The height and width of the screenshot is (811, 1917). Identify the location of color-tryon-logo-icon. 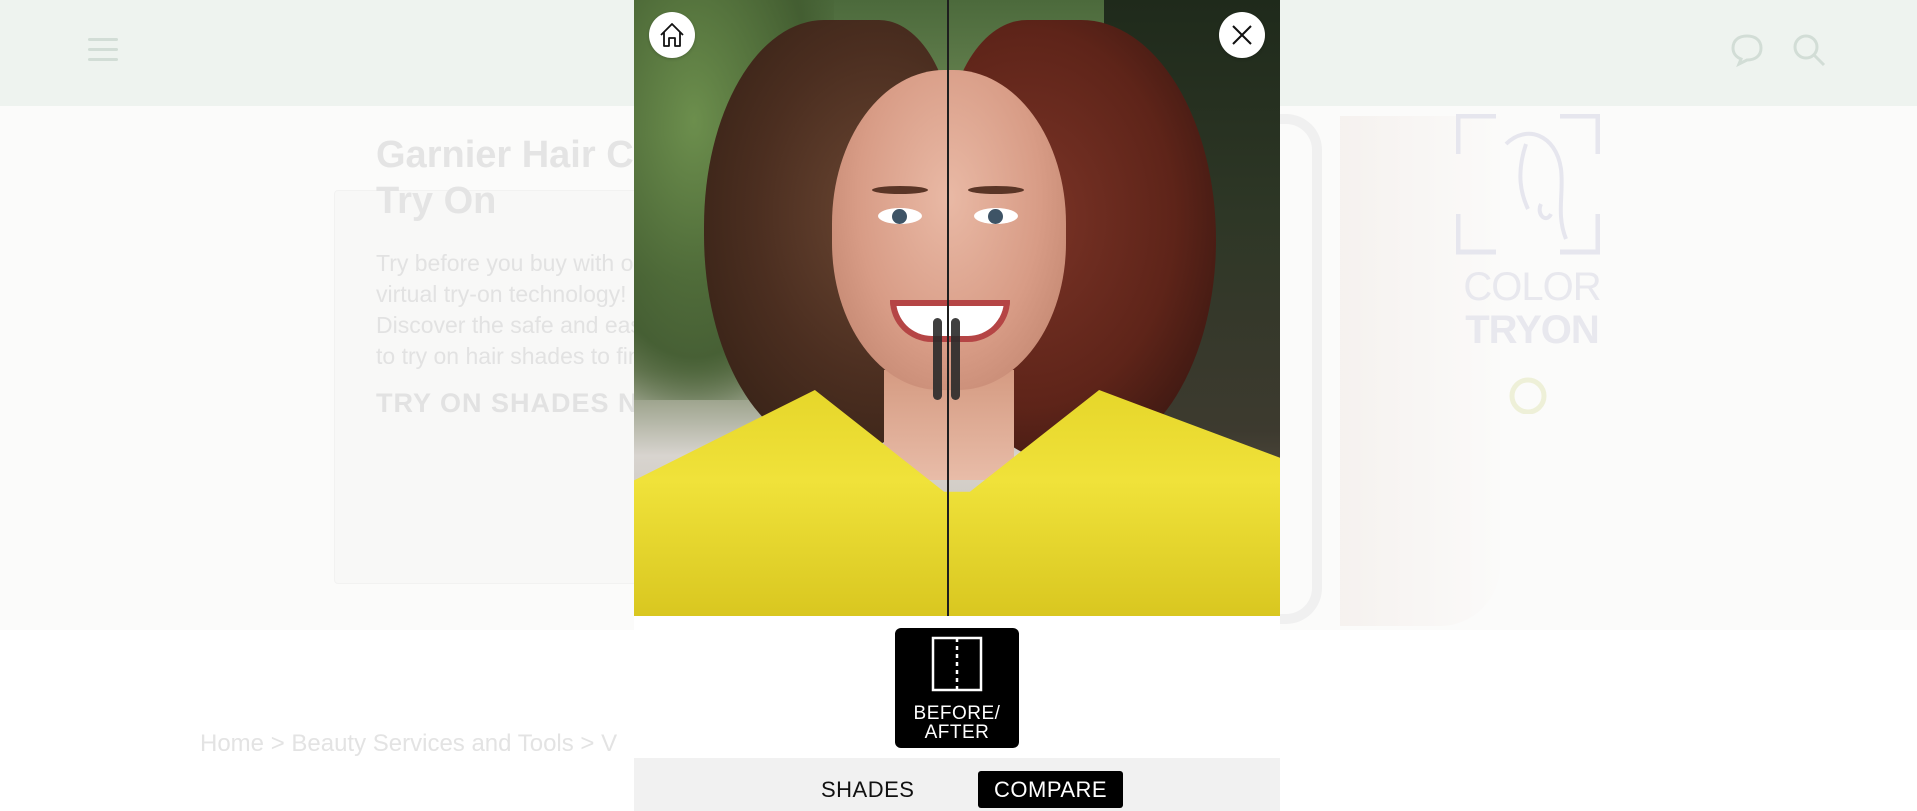
(1528, 264).